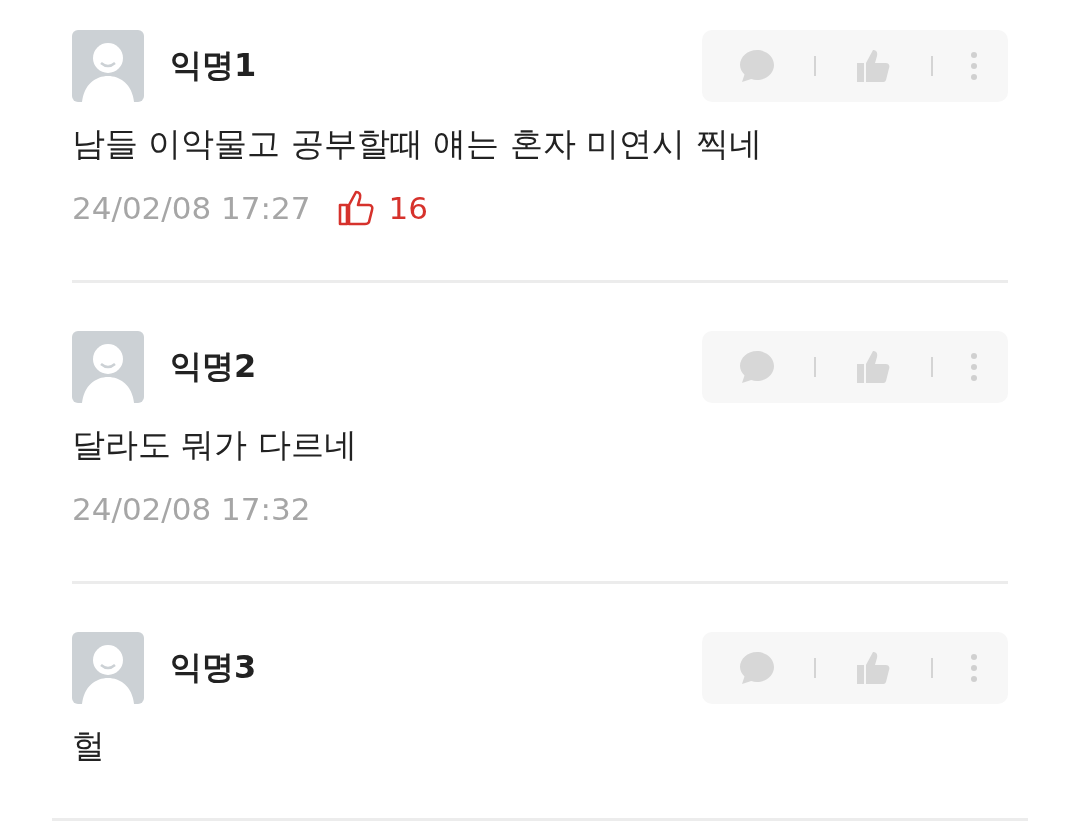  What do you see at coordinates (215, 445) in the screenshot?
I see `comment-text: 달라도 뭐가 다르네` at bounding box center [215, 445].